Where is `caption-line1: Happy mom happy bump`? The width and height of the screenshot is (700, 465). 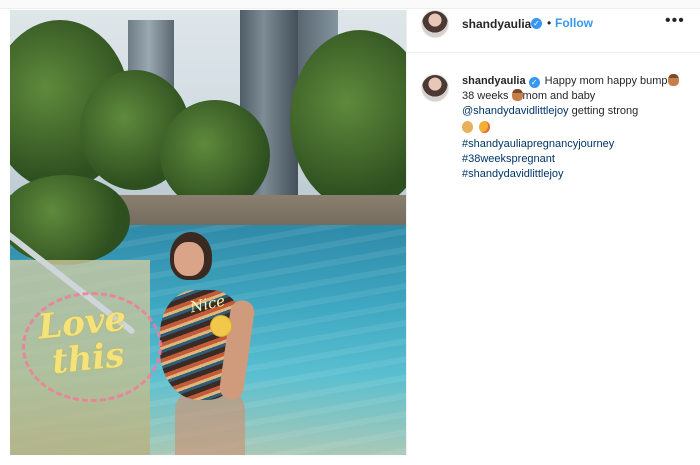
caption-line1: Happy mom happy bump is located at coordinates (606, 81).